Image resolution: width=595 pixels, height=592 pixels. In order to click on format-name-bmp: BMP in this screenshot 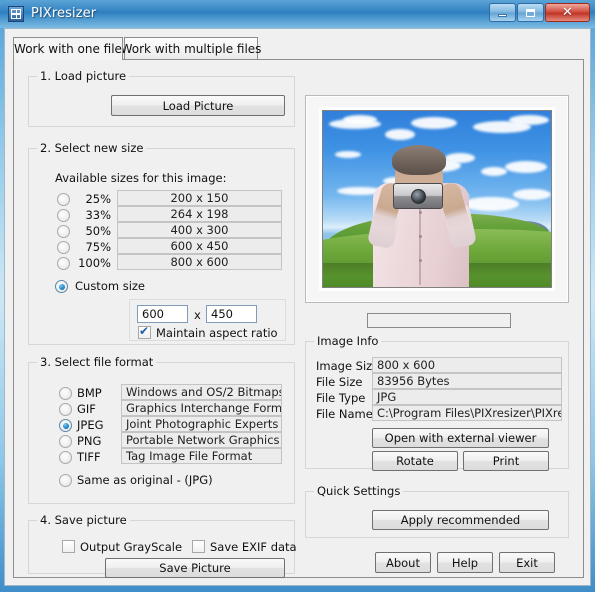, I will do `click(89, 393)`.